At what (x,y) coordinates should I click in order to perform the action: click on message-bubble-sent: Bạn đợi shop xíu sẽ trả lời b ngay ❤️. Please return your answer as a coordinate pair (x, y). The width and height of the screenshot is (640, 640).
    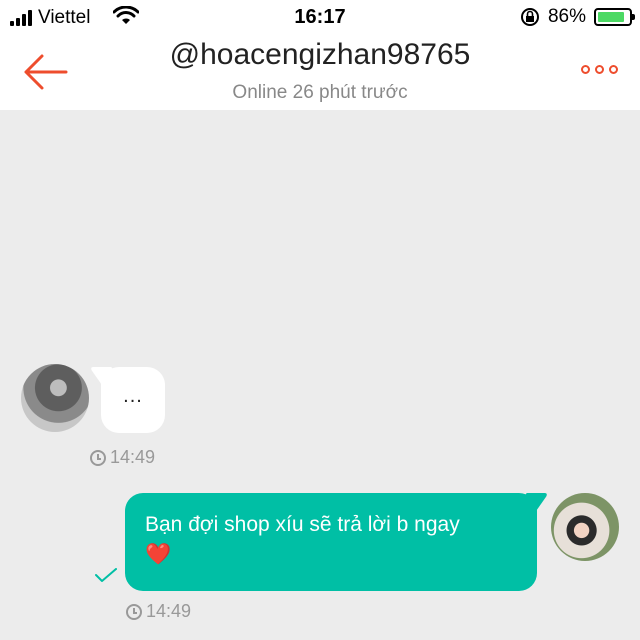
    Looking at the image, I should click on (331, 542).